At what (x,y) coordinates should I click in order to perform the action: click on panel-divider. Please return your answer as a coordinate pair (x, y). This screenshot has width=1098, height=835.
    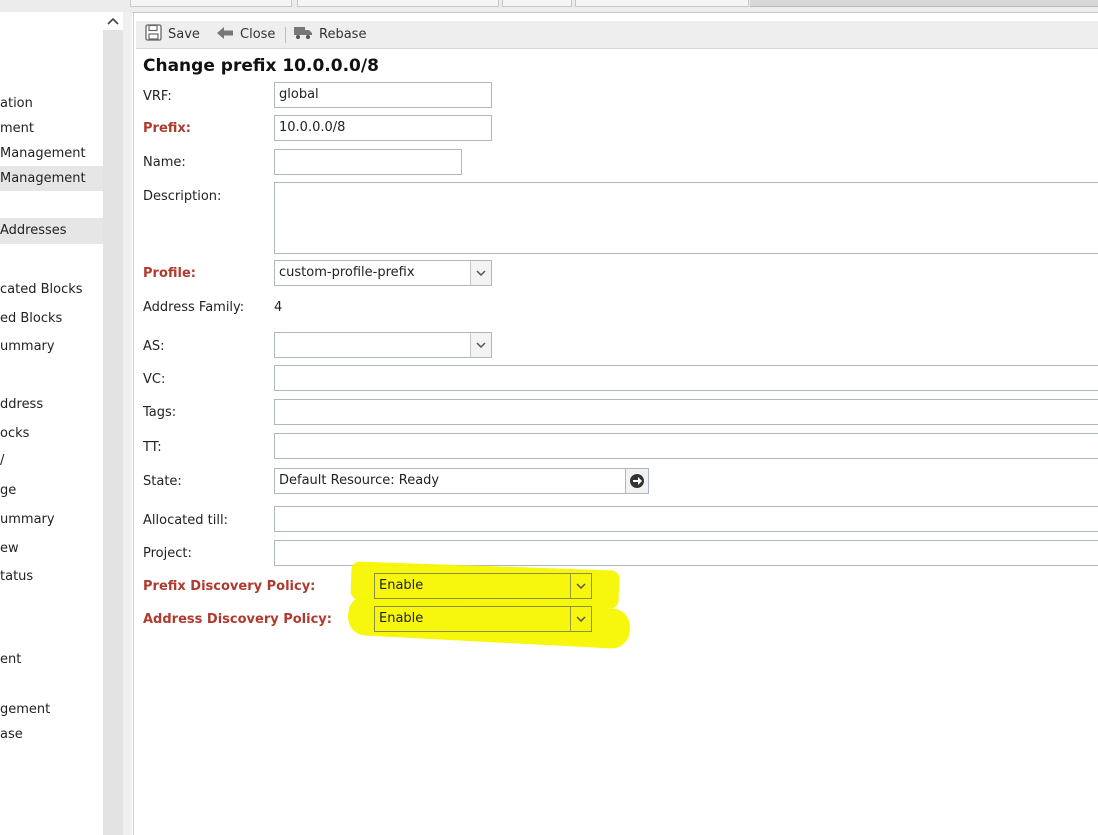
    Looking at the image, I should click on (127, 423).